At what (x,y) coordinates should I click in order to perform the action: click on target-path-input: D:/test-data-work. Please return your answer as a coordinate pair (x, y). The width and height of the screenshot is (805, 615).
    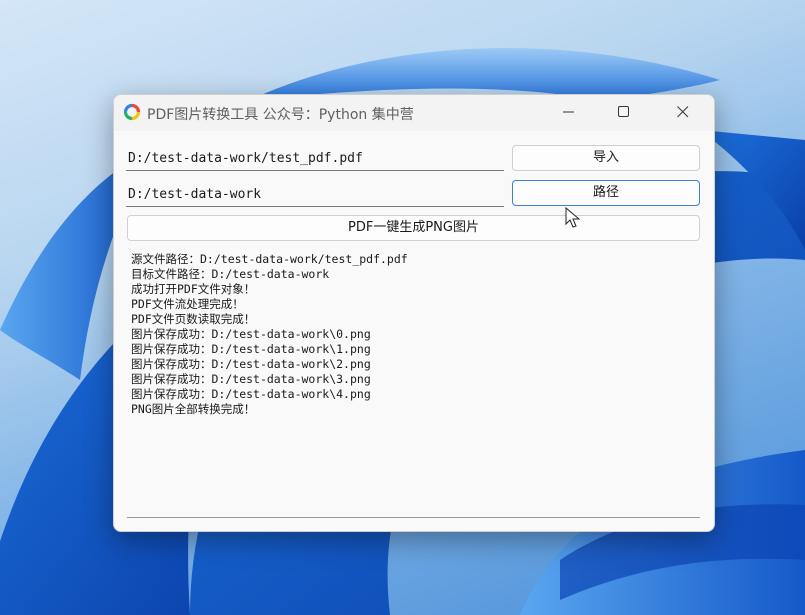
    Looking at the image, I should click on (315, 195).